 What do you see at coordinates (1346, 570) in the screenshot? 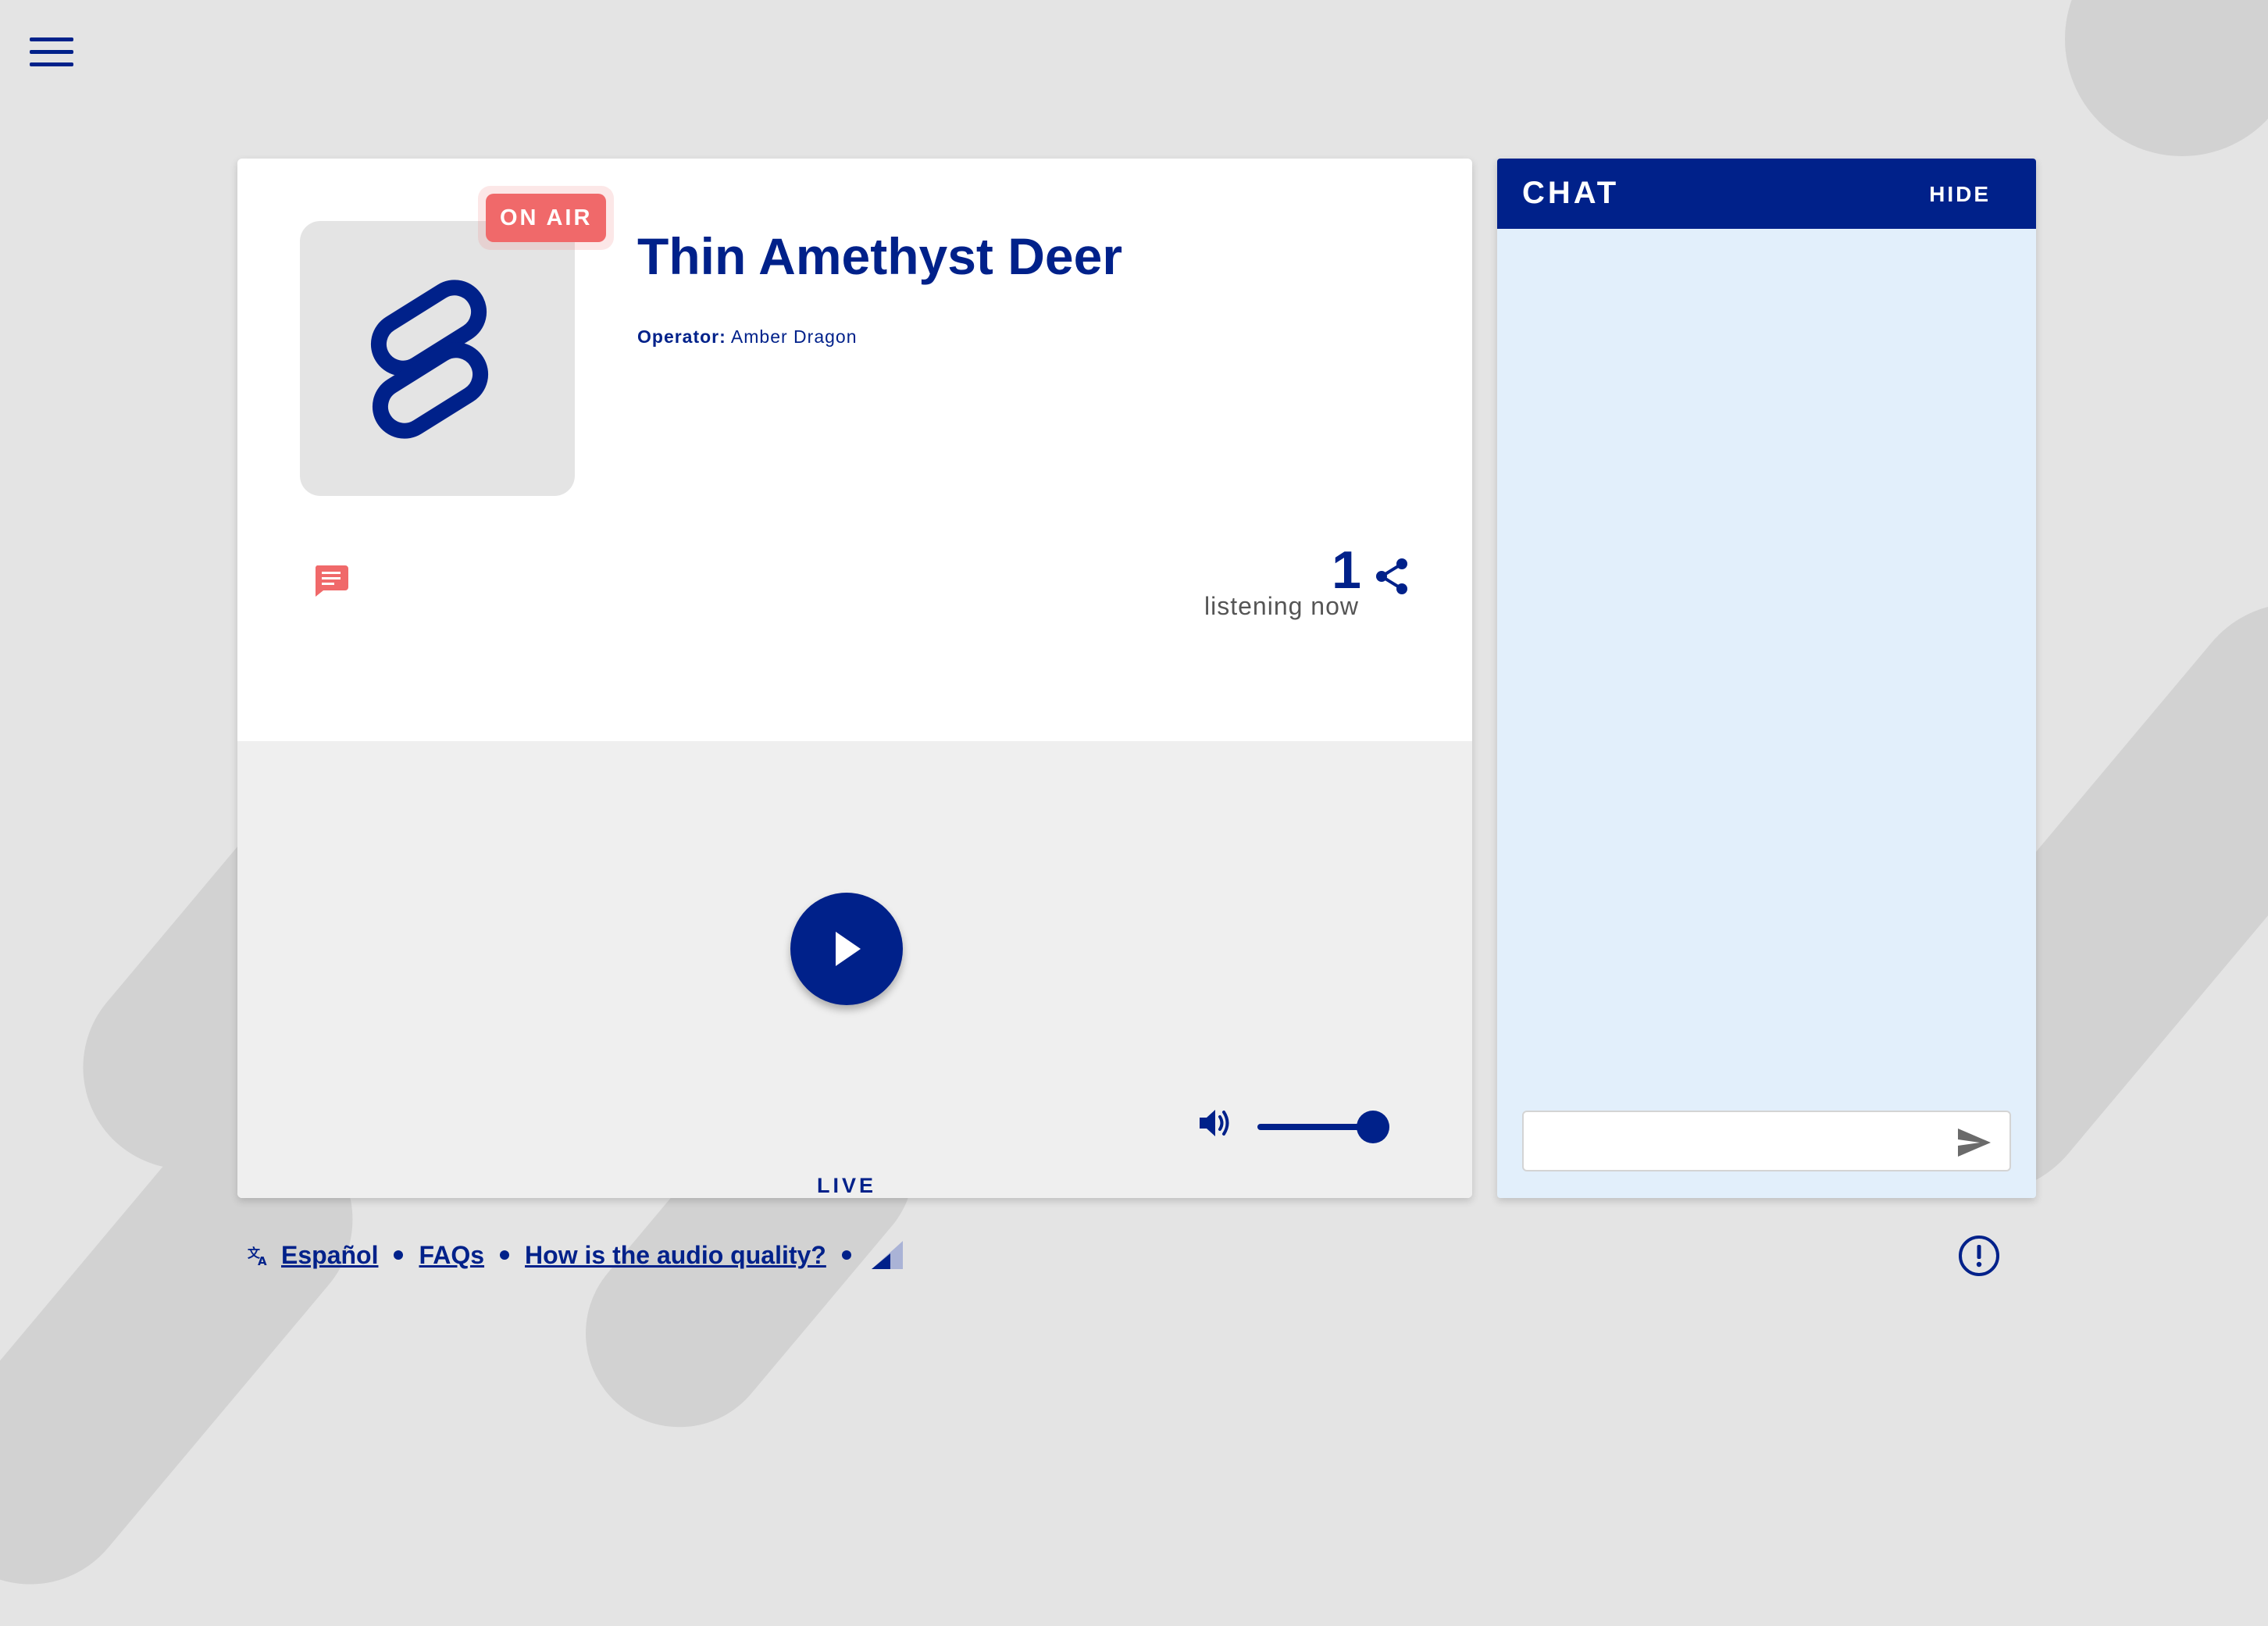
I see `listener-count: 1` at bounding box center [1346, 570].